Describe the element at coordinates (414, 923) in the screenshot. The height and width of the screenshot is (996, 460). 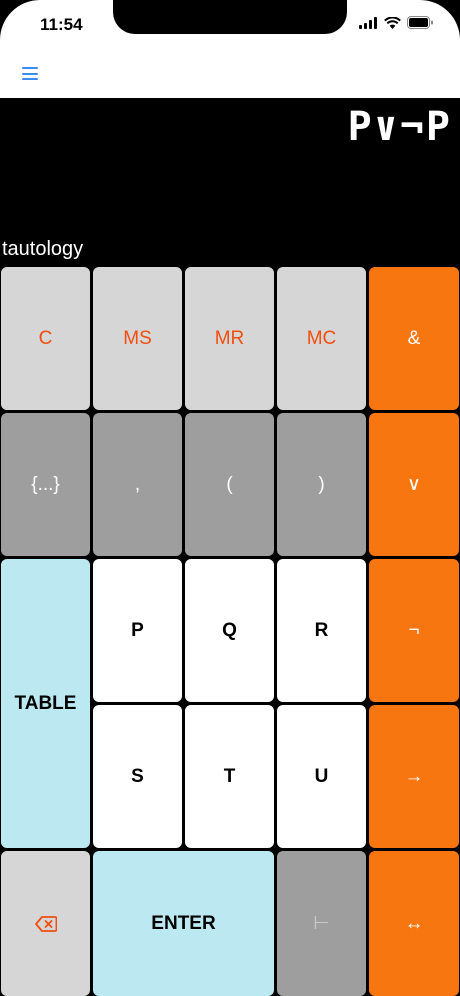
I see `iff-button: ↔` at that location.